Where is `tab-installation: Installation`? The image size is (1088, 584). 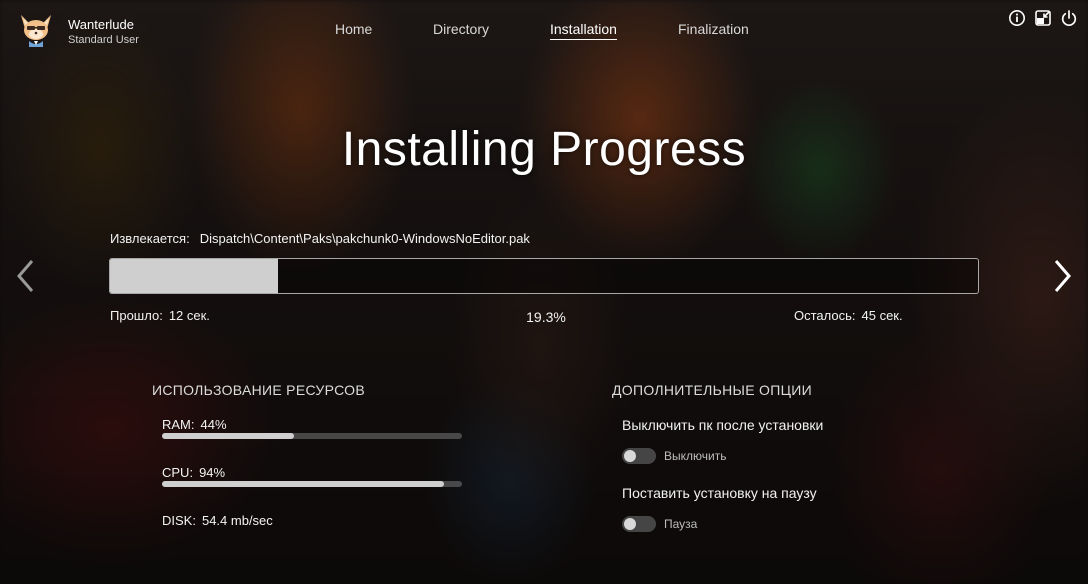
tab-installation: Installation is located at coordinates (583, 30).